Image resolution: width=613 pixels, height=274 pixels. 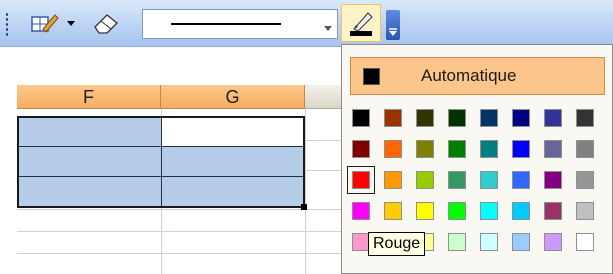 What do you see at coordinates (469, 75) in the screenshot?
I see `automatic-color-label: Automatique` at bounding box center [469, 75].